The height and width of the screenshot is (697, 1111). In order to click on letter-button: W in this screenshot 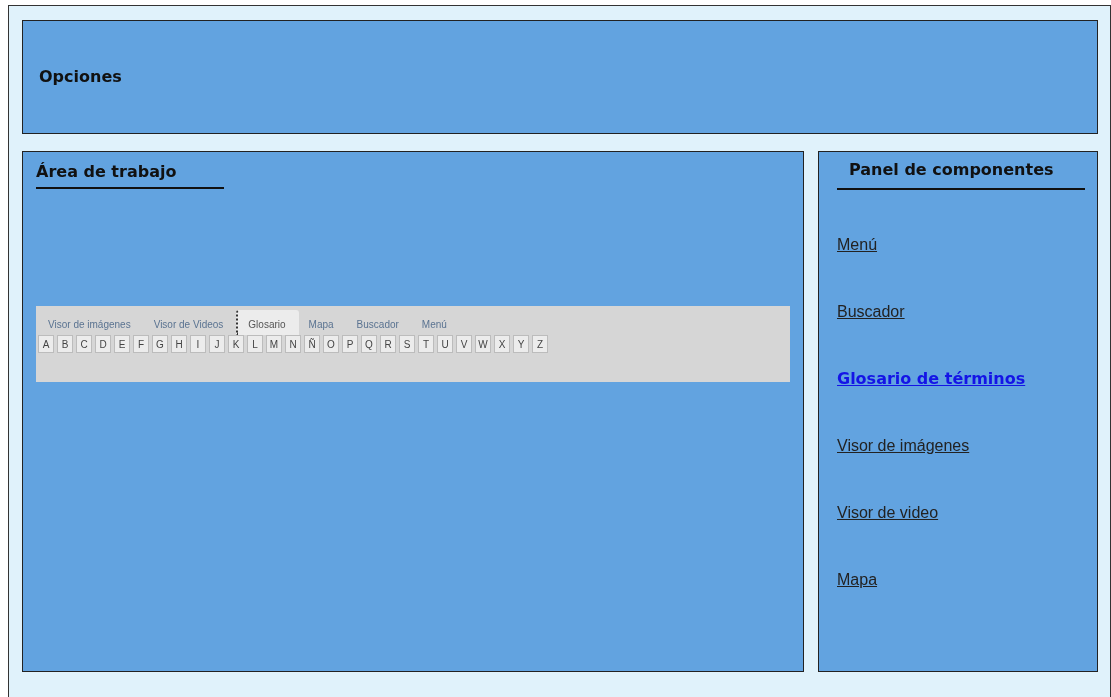, I will do `click(483, 344)`.